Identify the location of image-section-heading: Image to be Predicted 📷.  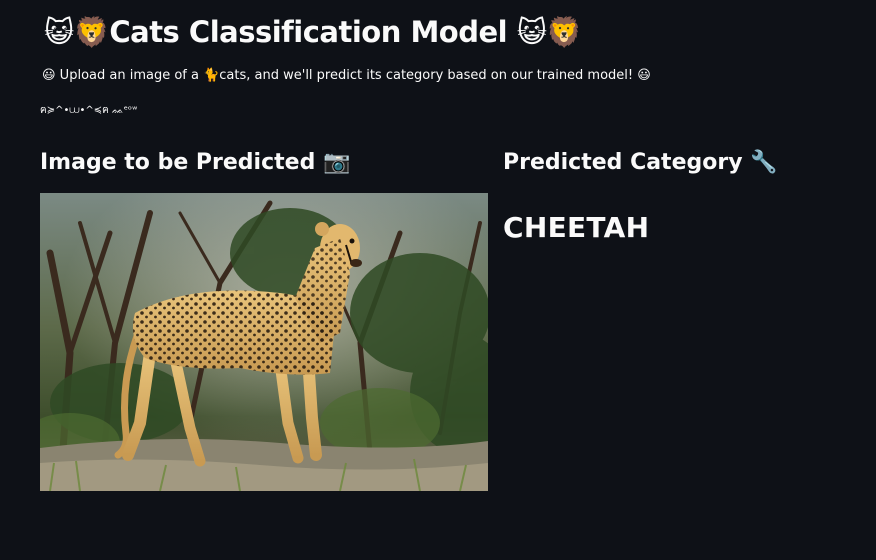
(195, 162).